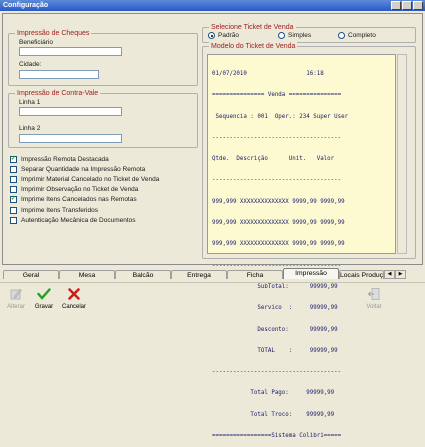  Describe the element at coordinates (103, 118) in the screenshot. I see `contra-vale-group: Impressão de Contra-Vale Linha 1 Linha 2` at that location.